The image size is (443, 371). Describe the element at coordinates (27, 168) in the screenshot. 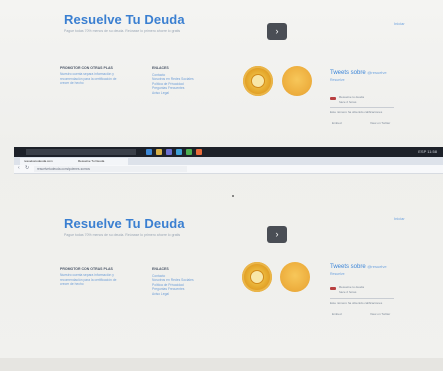

I see `reload-icon: ↻` at that location.